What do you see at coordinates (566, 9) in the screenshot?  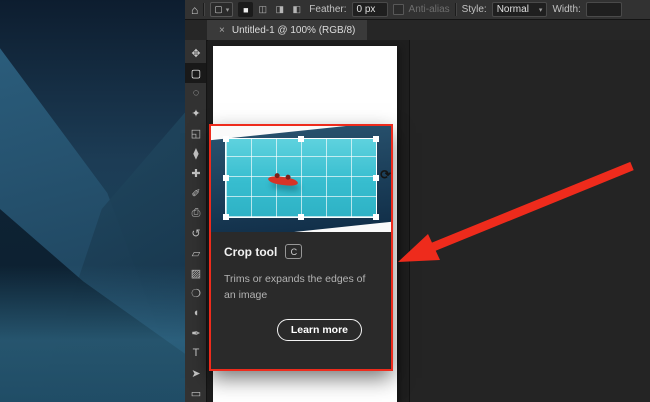 I see `width-label: Width:` at bounding box center [566, 9].